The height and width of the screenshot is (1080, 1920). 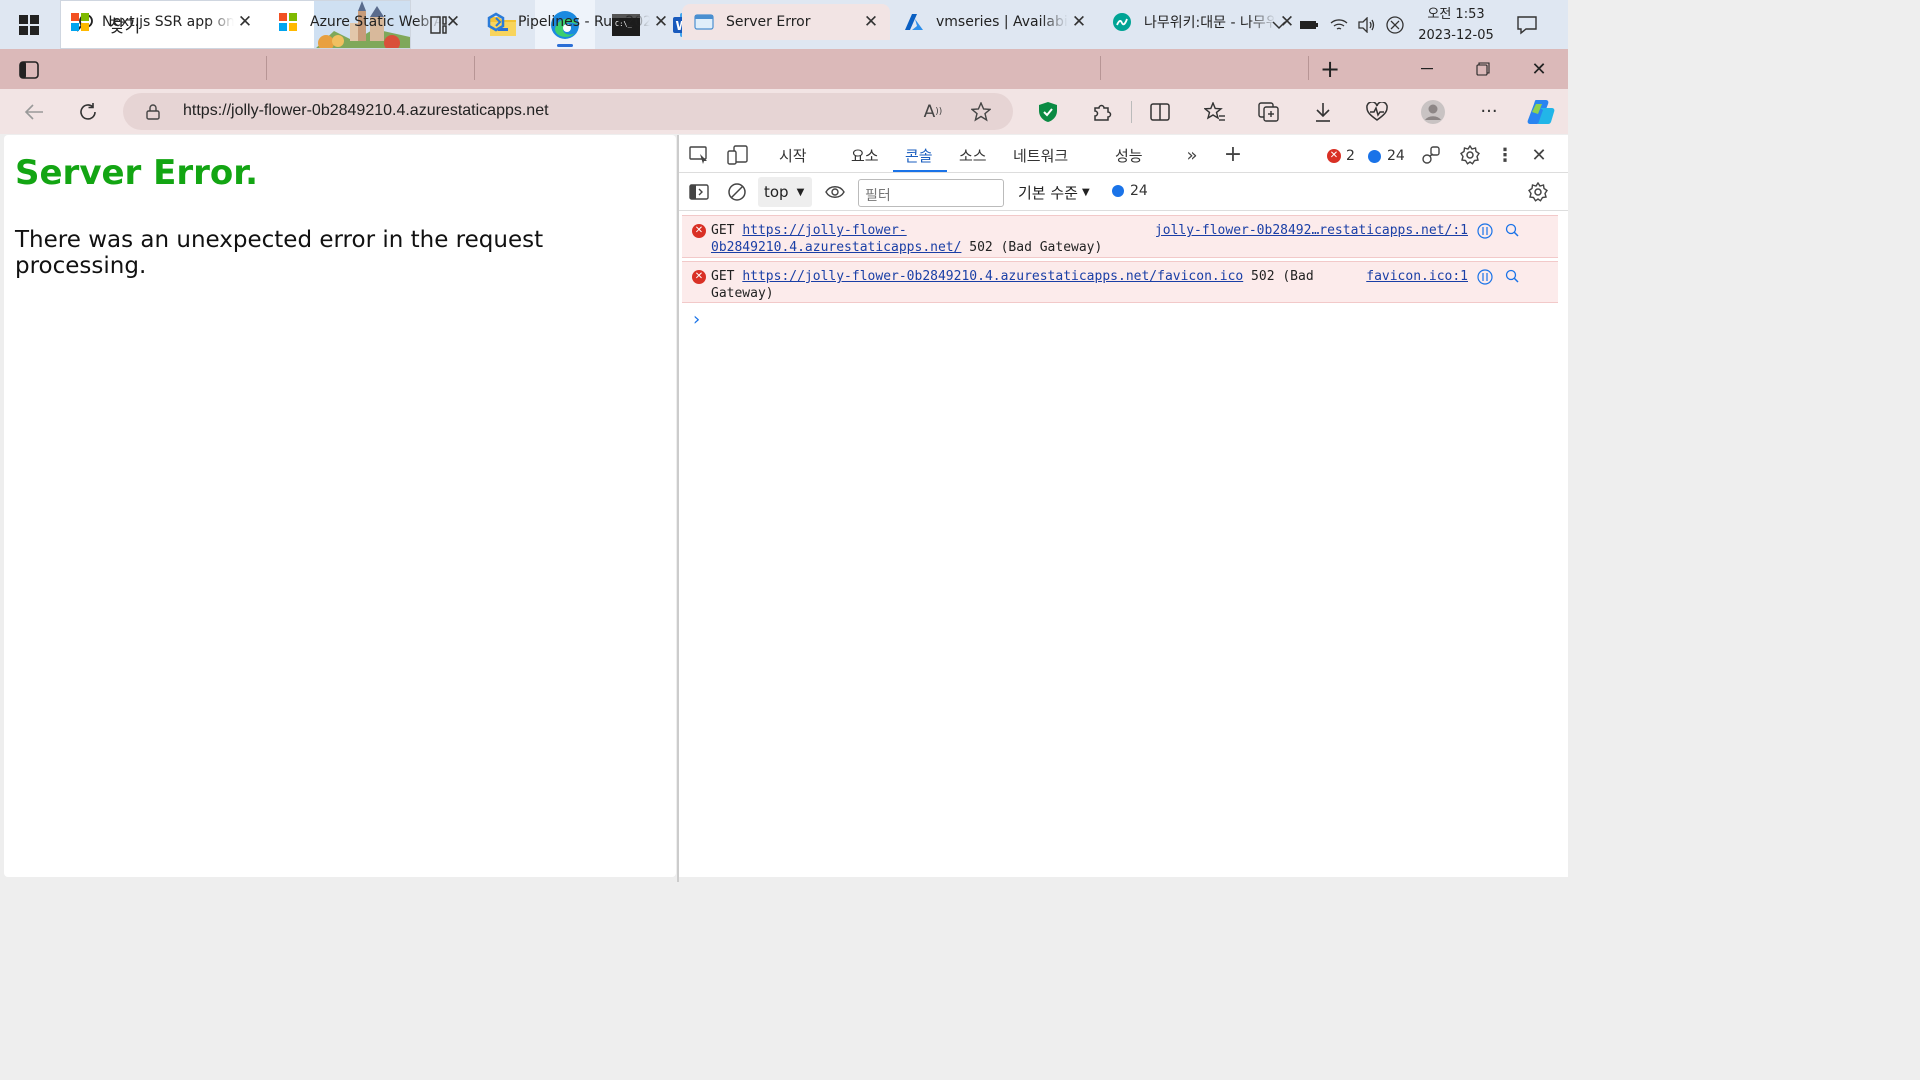 I want to click on profile-avatar, so click(x=1433, y=111).